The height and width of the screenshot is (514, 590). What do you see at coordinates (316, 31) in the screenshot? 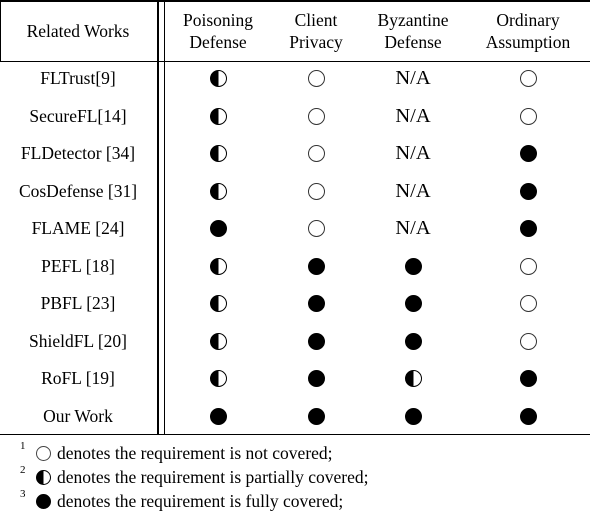
I see `column-header-privacy: Client Privacy` at bounding box center [316, 31].